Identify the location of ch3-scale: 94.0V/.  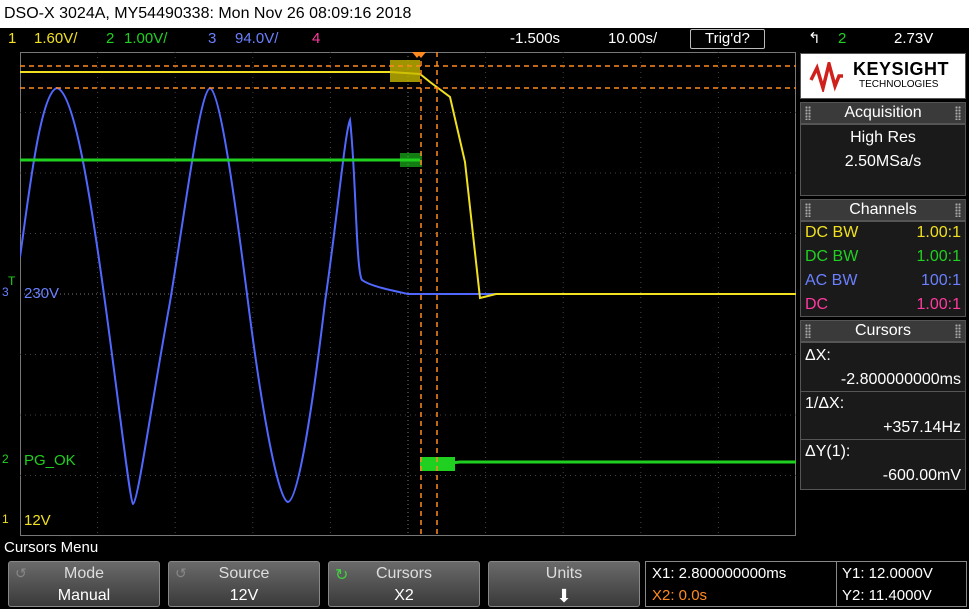
(256, 39).